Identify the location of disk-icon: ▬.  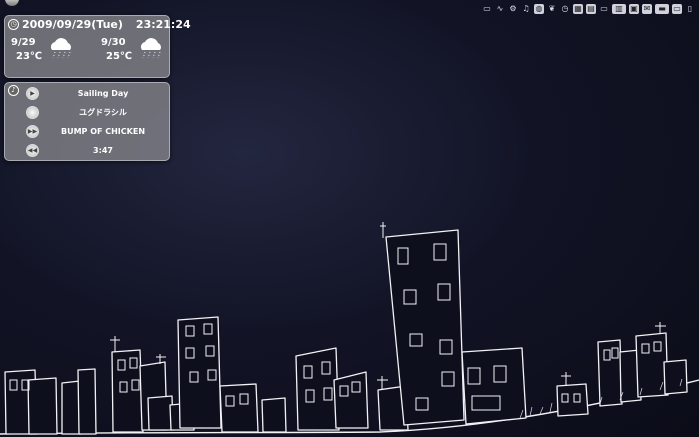
(662, 9).